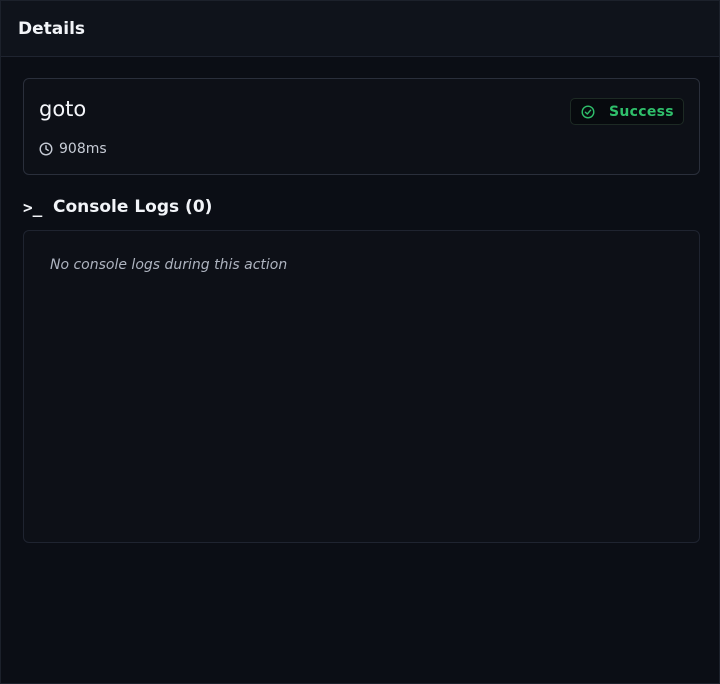 This screenshot has width=720, height=684. I want to click on action-duration: 908ms, so click(73, 149).